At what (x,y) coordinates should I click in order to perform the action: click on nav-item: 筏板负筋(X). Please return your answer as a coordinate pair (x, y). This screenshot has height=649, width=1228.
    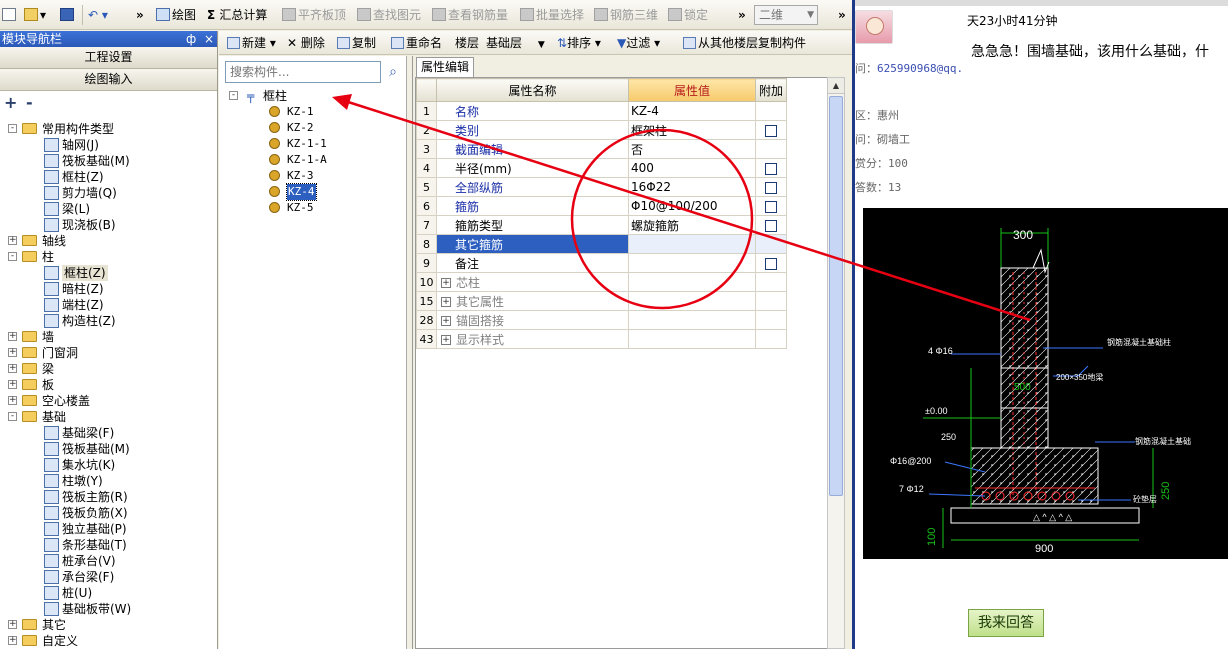
    Looking at the image, I should click on (108, 513).